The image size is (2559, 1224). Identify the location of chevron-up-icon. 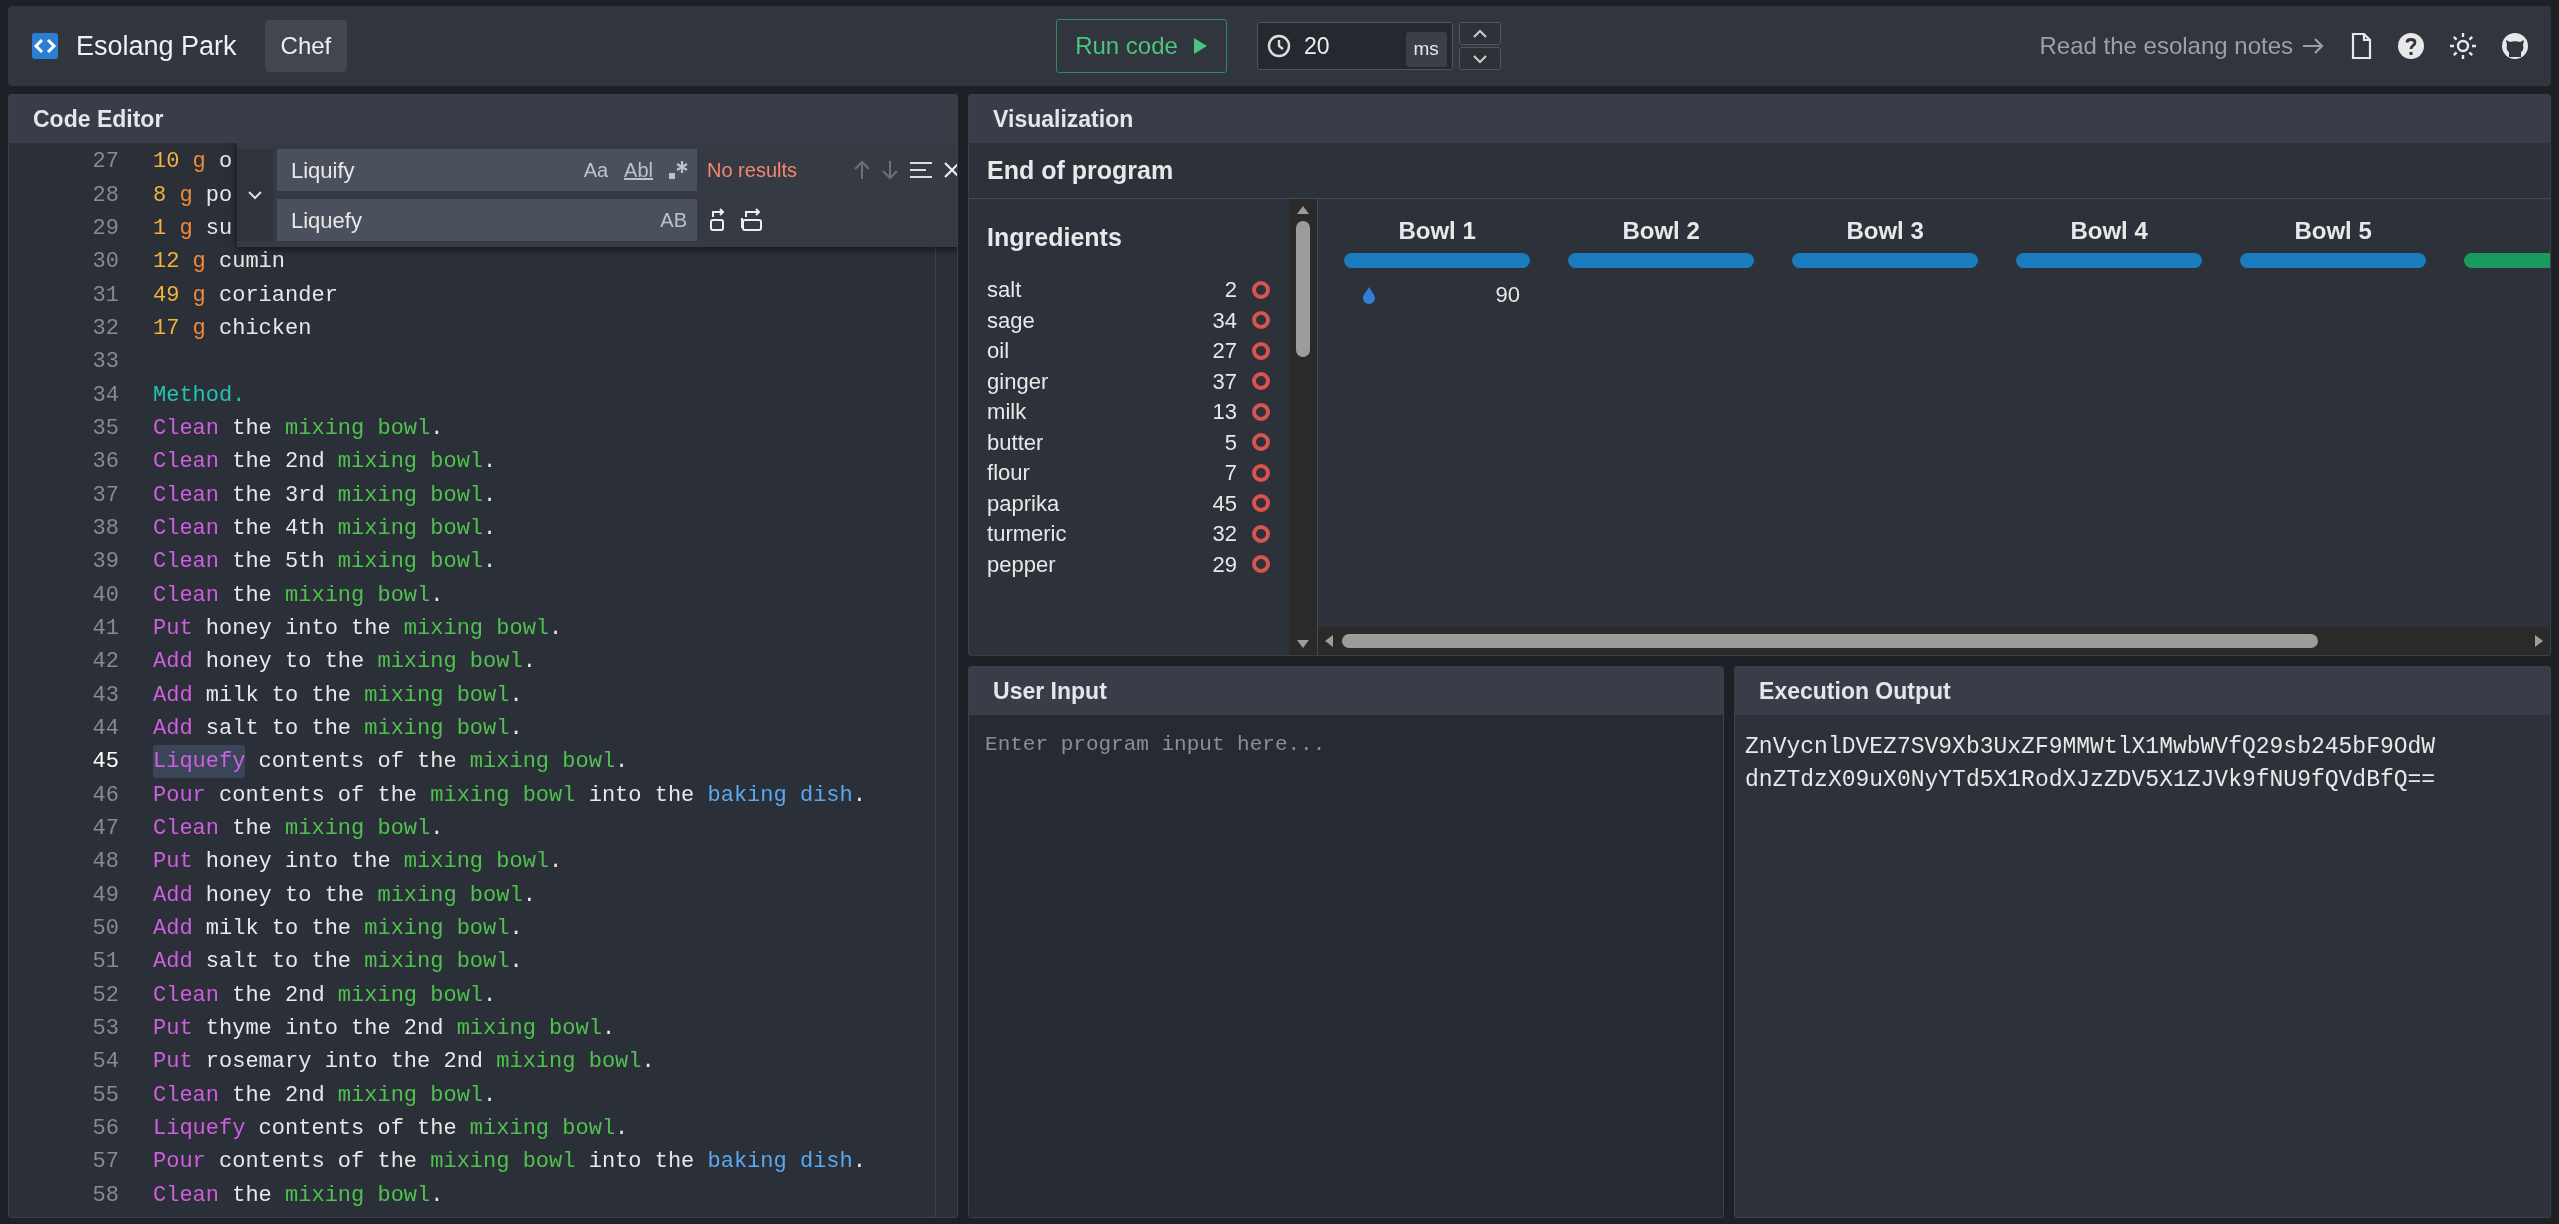
(1479, 33).